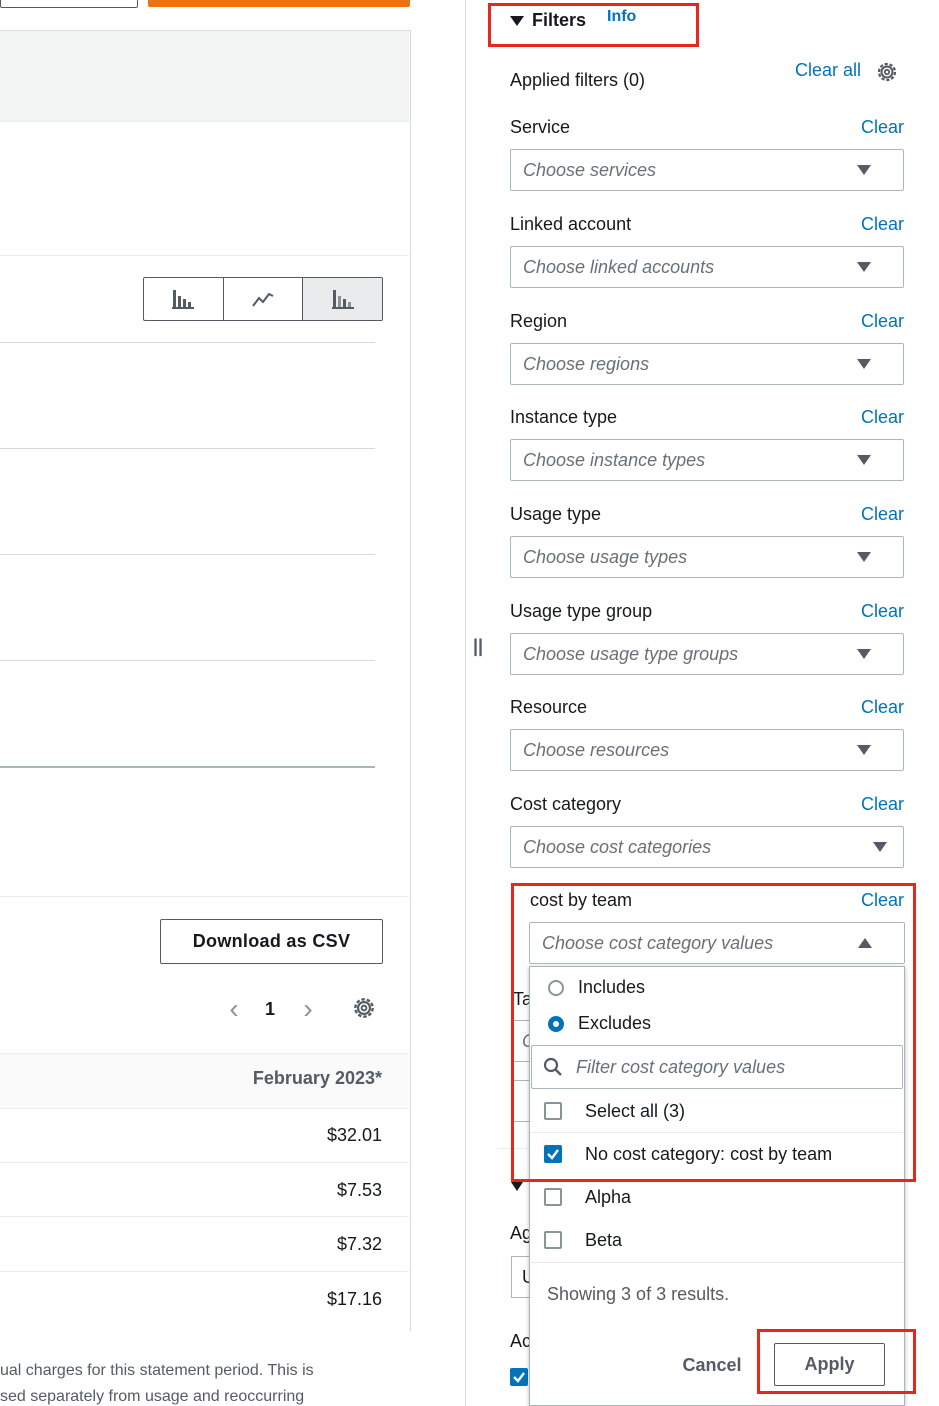  What do you see at coordinates (69, 4) in the screenshot?
I see `top-secondary-button` at bounding box center [69, 4].